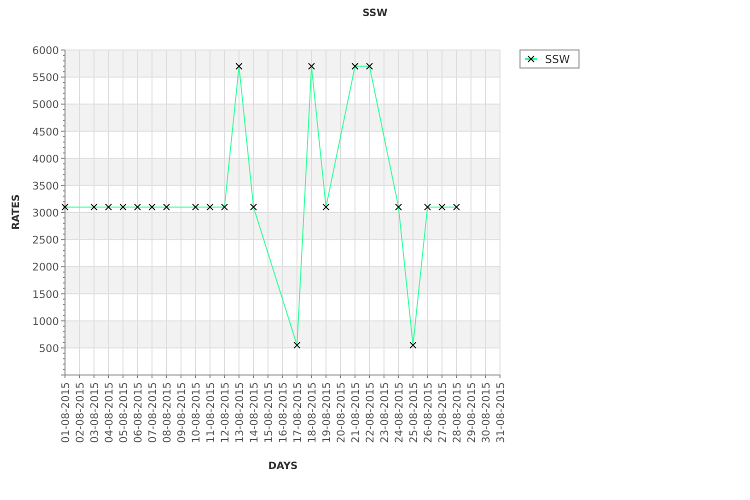  What do you see at coordinates (110, 413) in the screenshot?
I see `x-tick-label: 04-08-2015` at bounding box center [110, 413].